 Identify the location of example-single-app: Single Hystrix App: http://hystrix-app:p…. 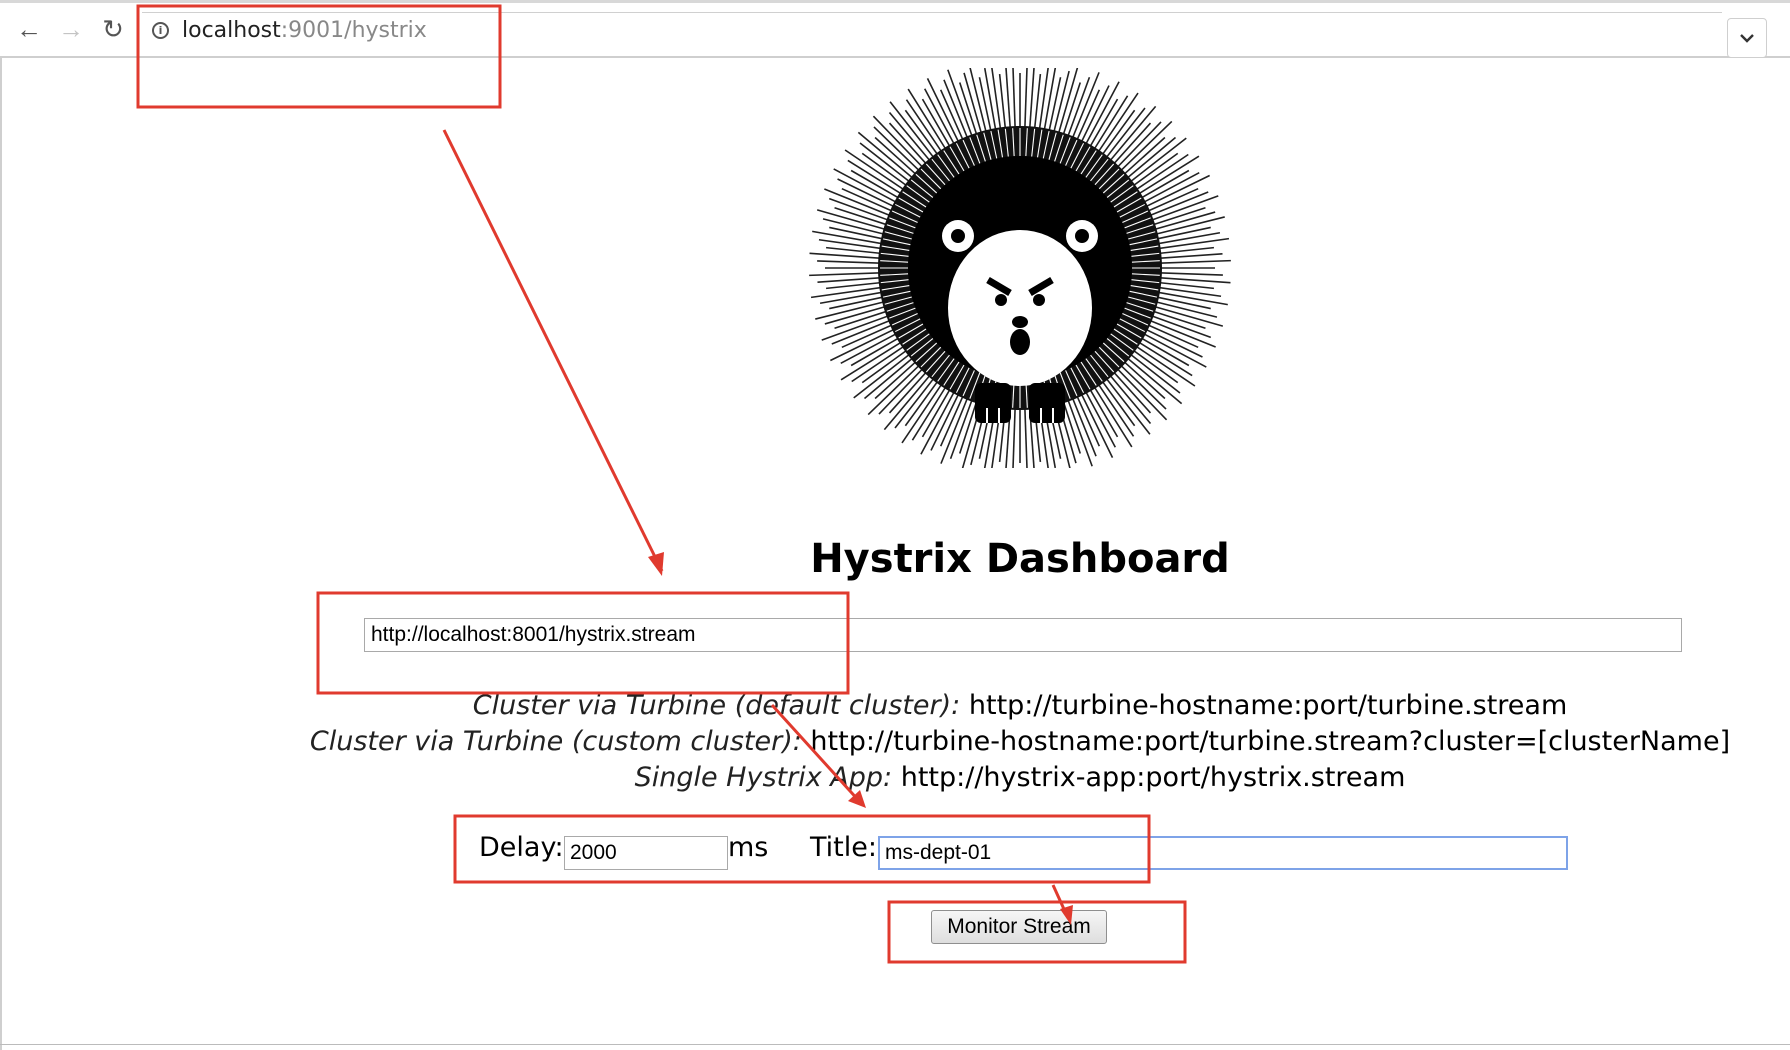
(895, 778).